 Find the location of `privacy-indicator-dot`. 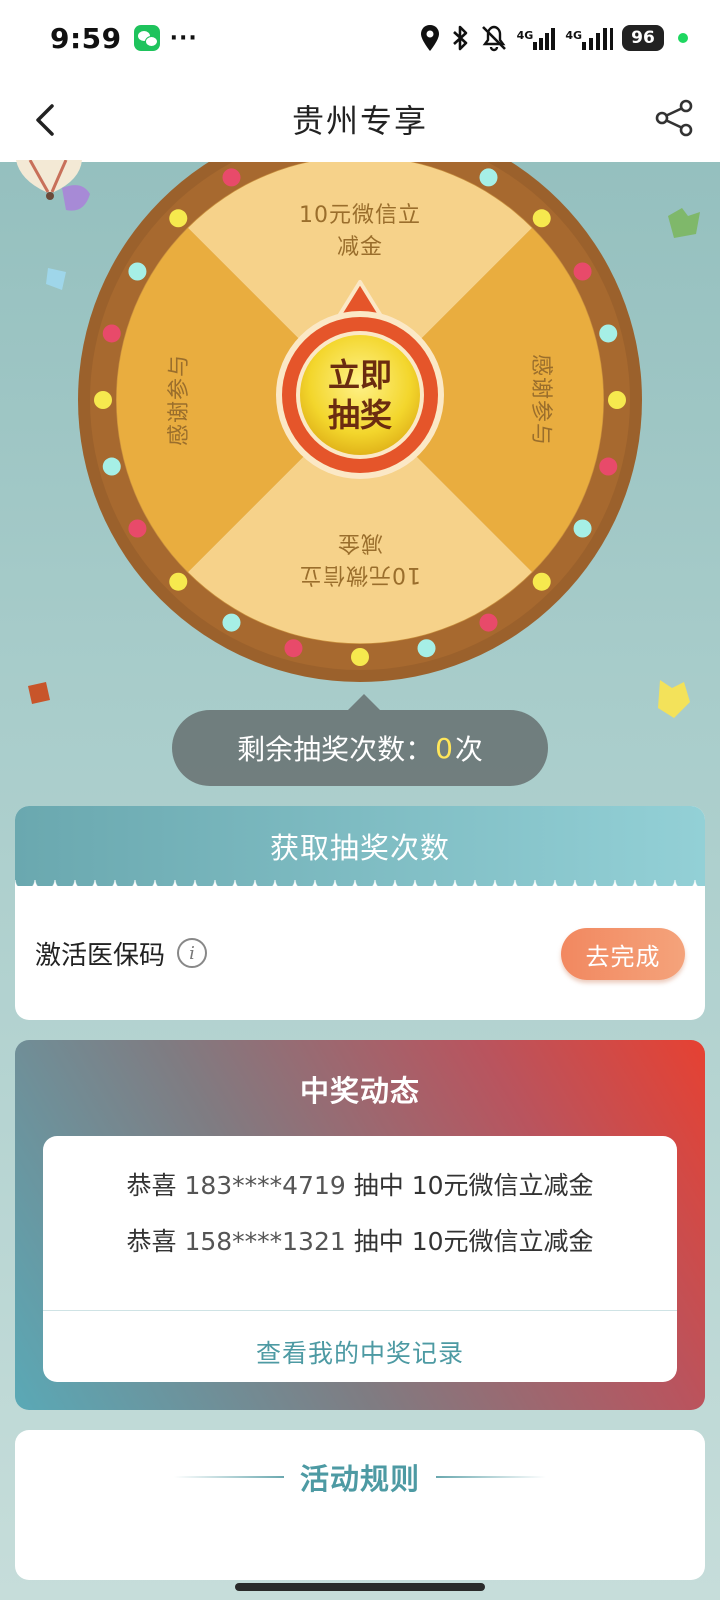

privacy-indicator-dot is located at coordinates (683, 38).